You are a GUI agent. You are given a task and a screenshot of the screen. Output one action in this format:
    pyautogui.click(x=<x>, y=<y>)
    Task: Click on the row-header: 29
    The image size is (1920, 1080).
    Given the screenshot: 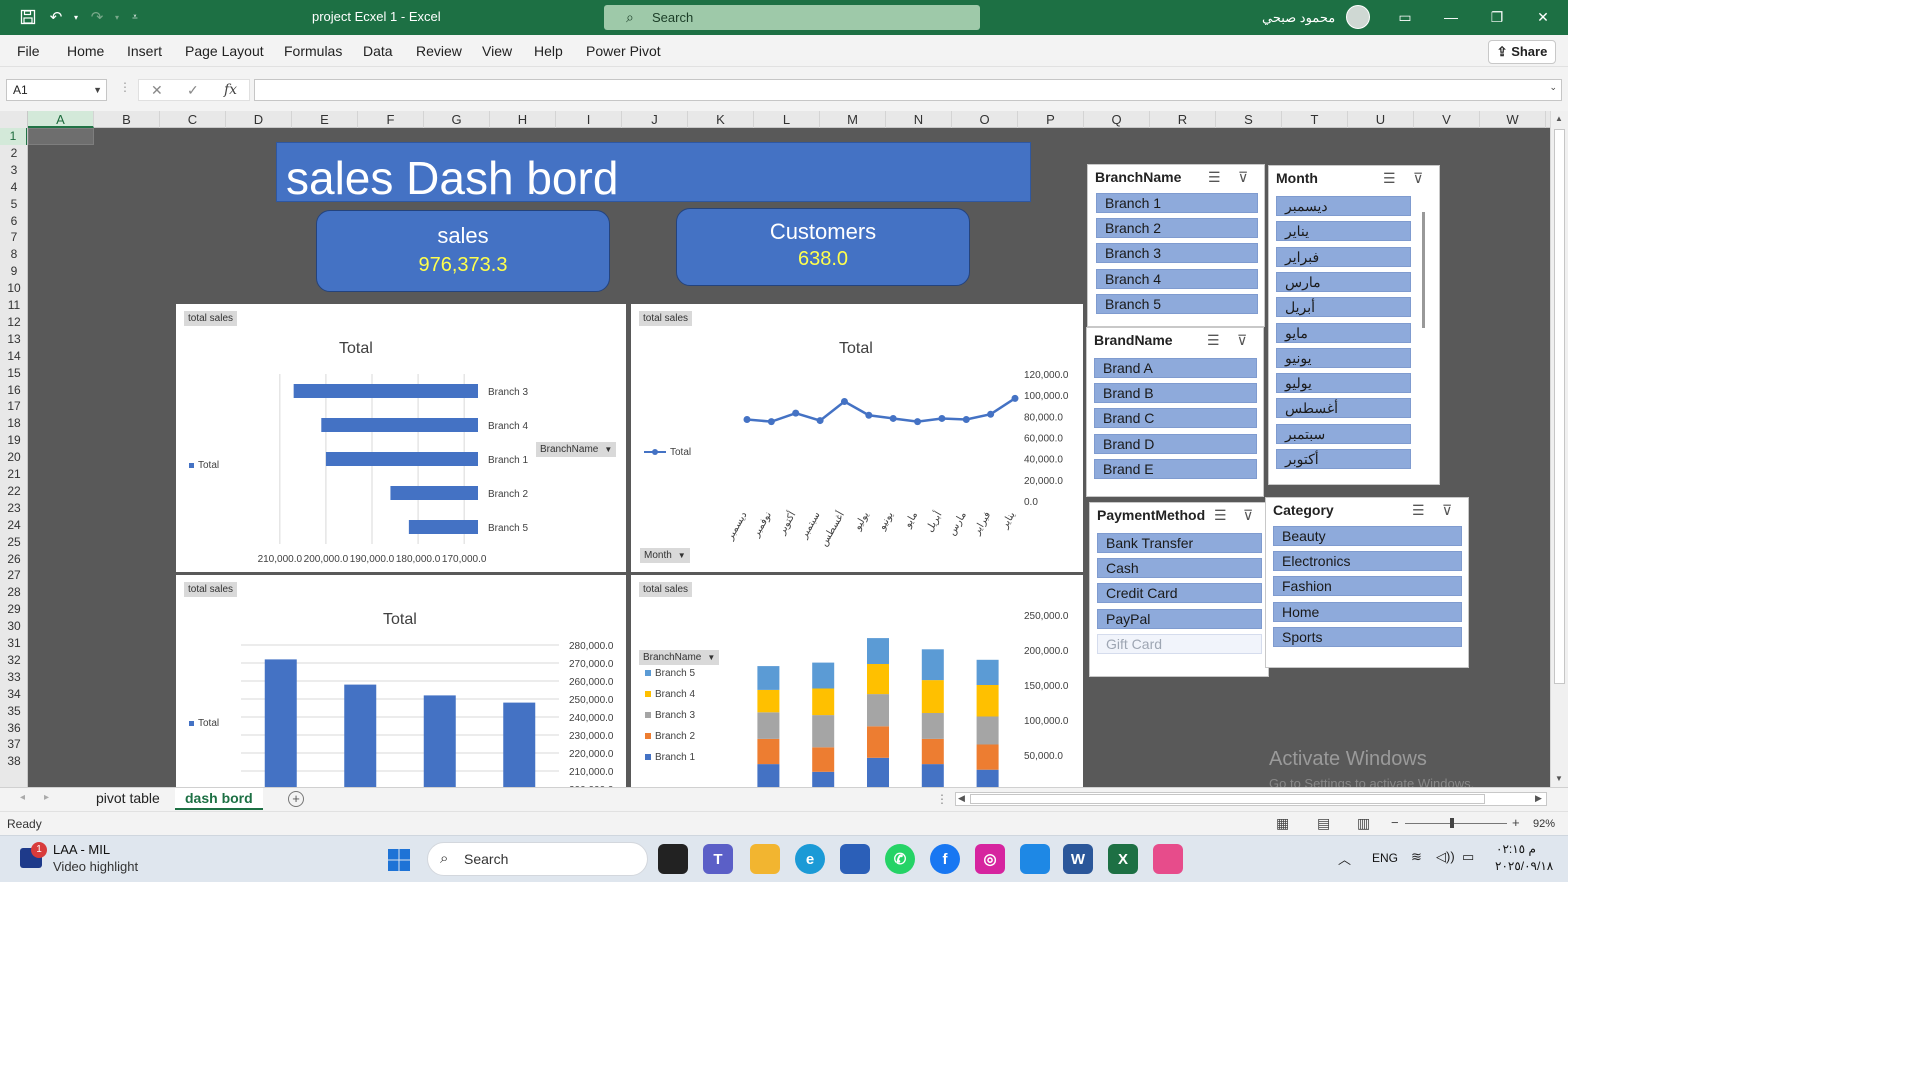 What is the action you would take?
    pyautogui.click(x=13, y=609)
    